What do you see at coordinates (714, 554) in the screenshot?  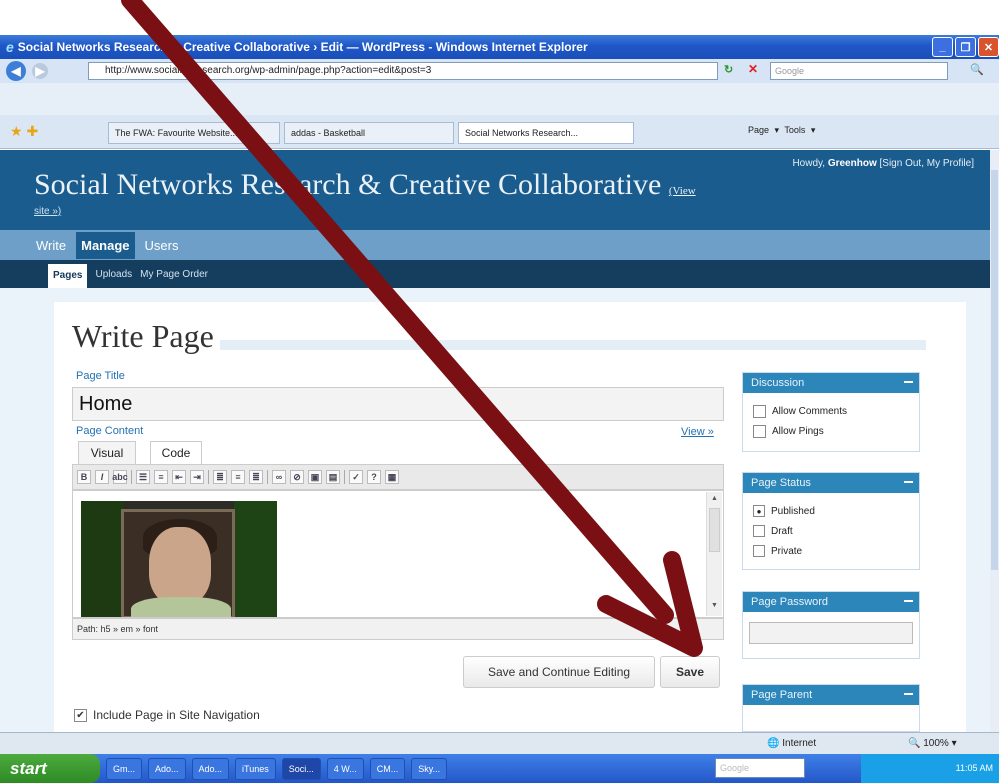 I see `editor-scrollbar: ▲ ▼` at bounding box center [714, 554].